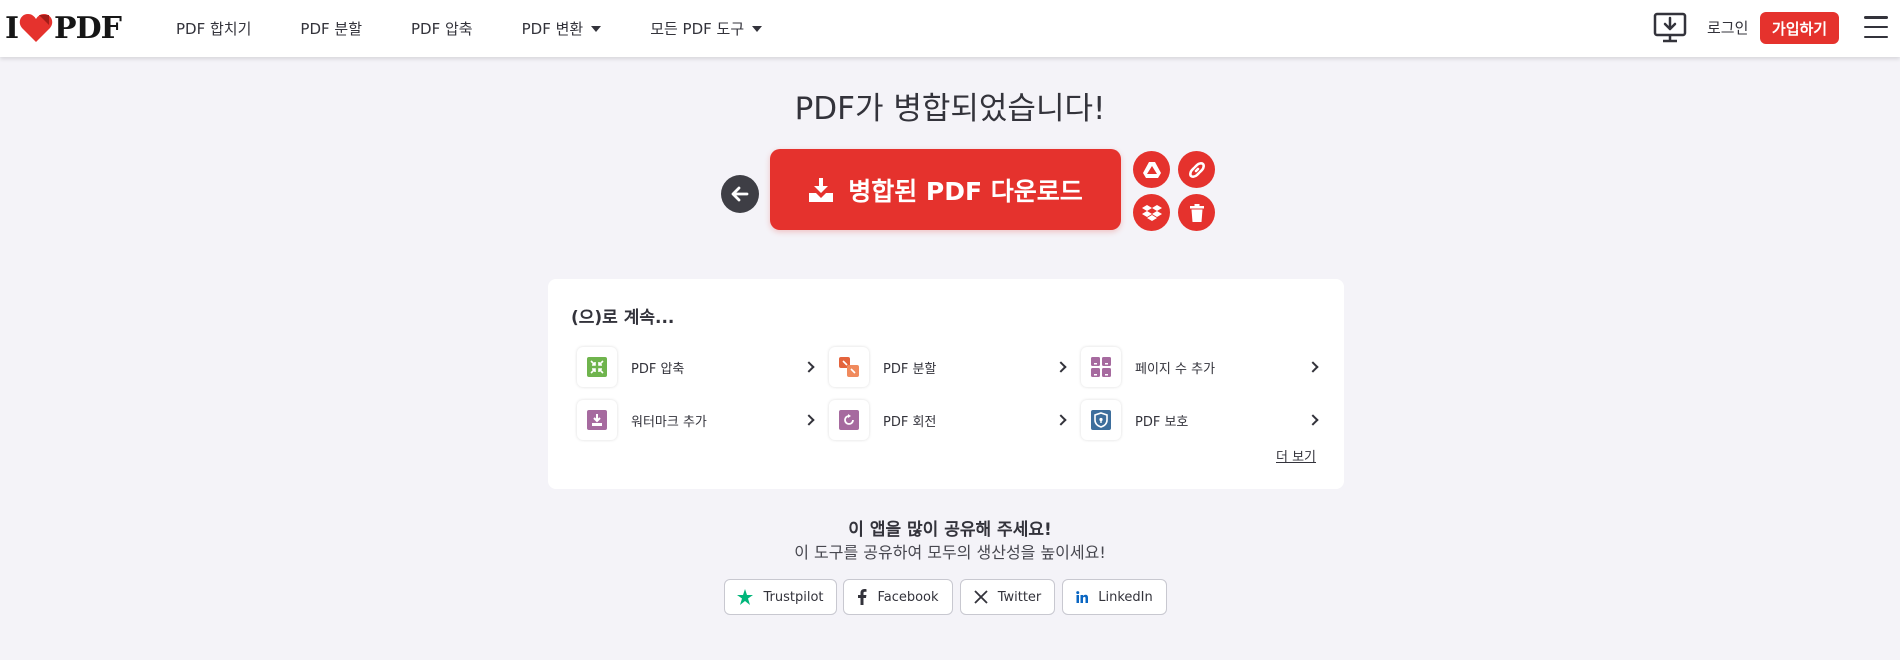  I want to click on social-label: Twitter, so click(1019, 597).